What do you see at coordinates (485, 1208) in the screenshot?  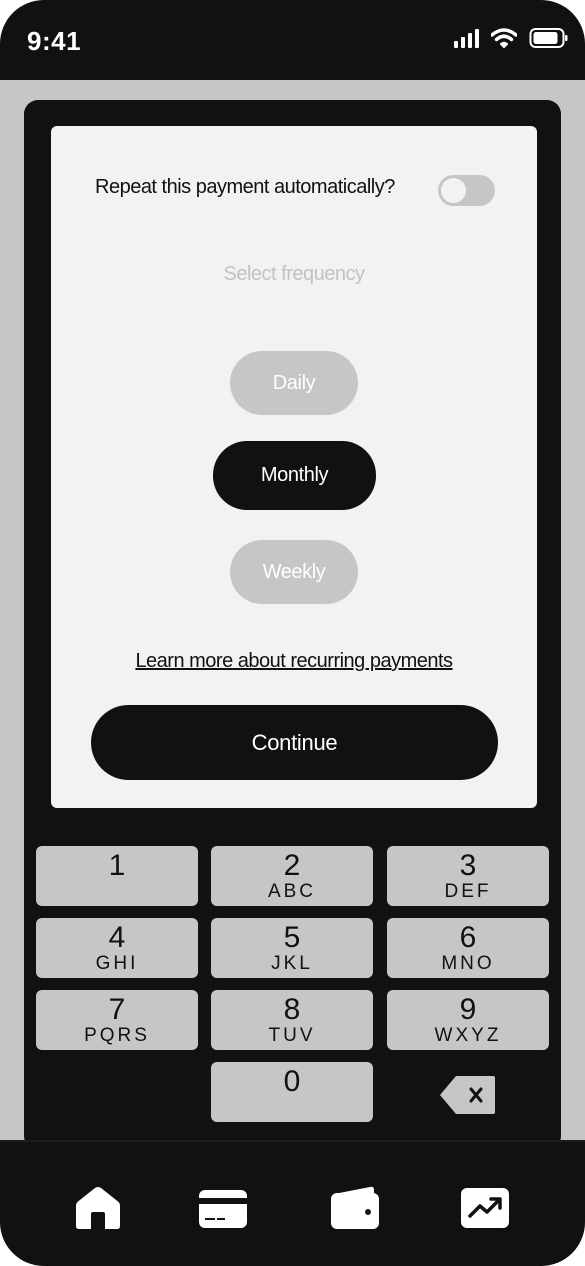 I see `chart-trend-icon` at bounding box center [485, 1208].